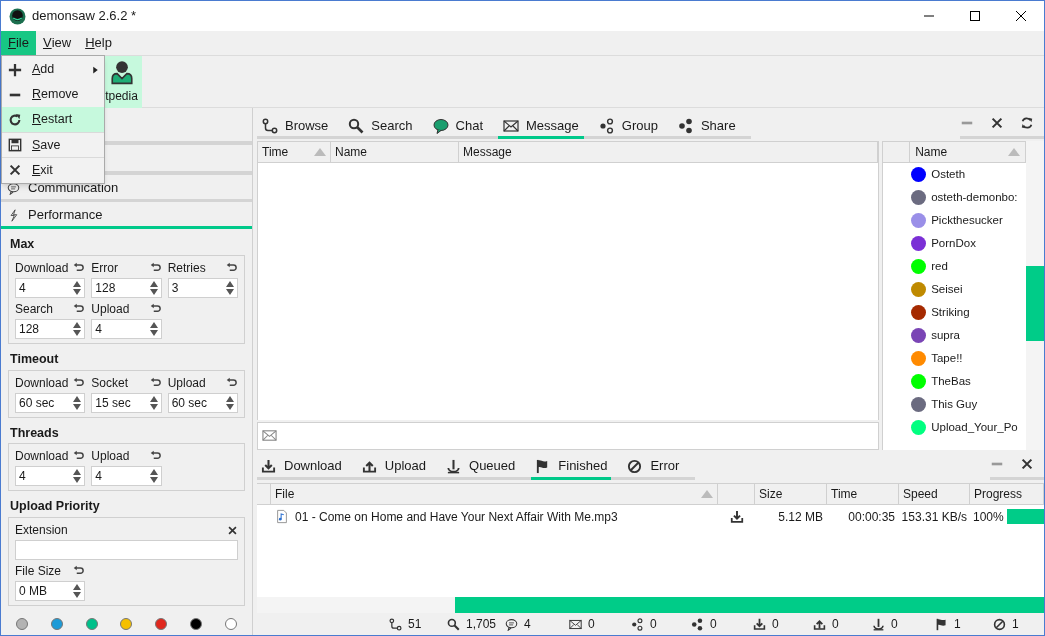 The width and height of the screenshot is (1045, 636). What do you see at coordinates (232, 530) in the screenshot?
I see `clear-icon` at bounding box center [232, 530].